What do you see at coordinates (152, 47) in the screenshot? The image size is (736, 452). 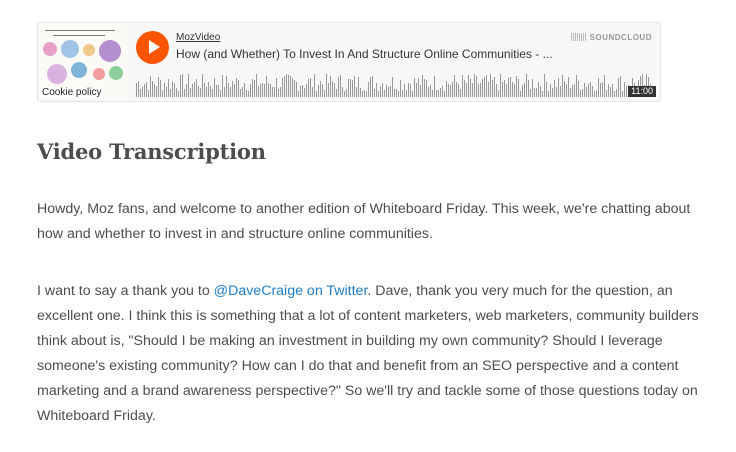 I see `play-button` at bounding box center [152, 47].